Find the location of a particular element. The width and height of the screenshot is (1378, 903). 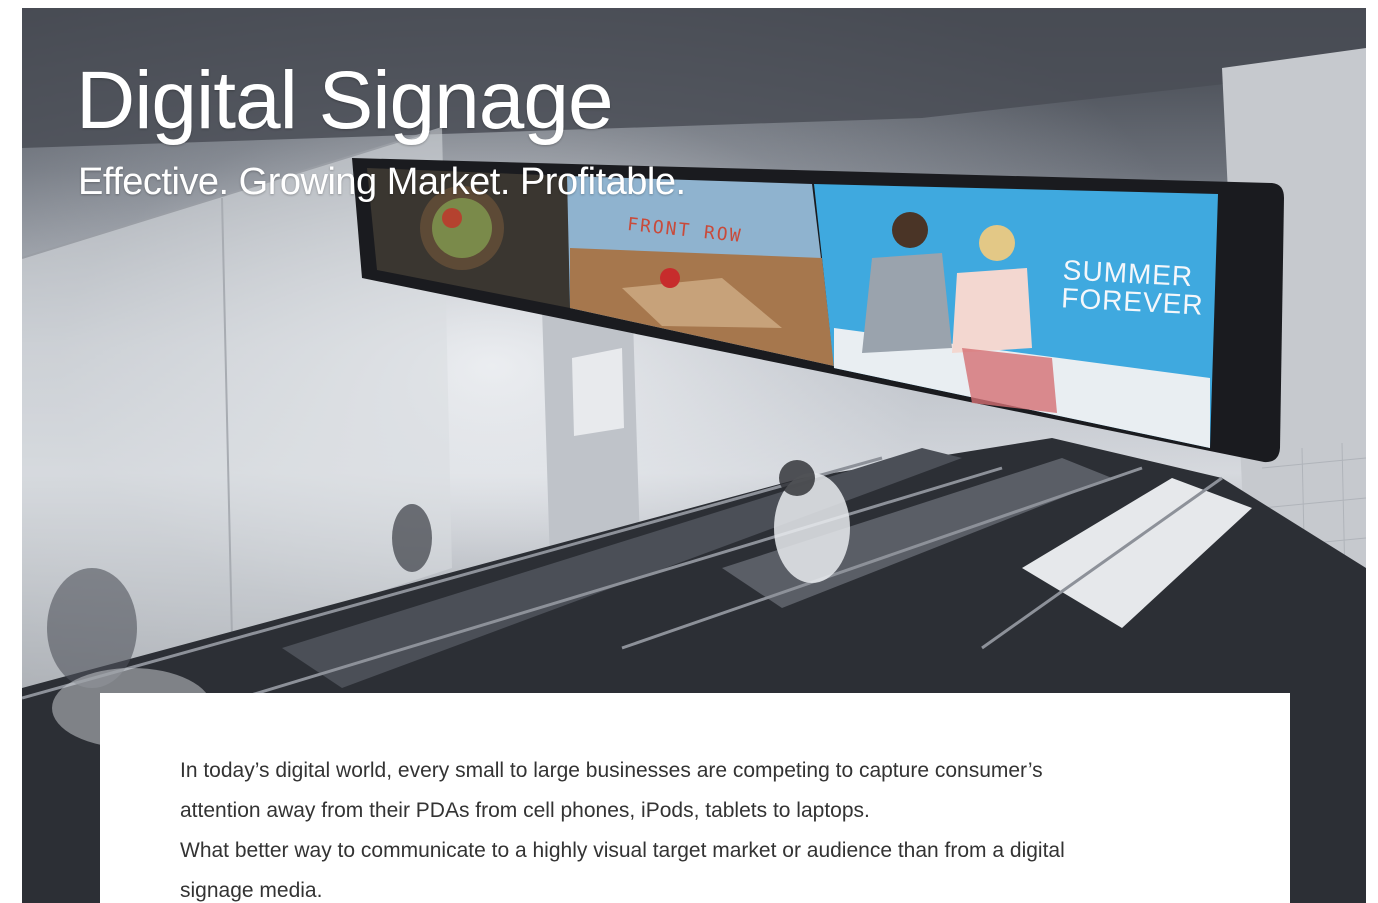

ad-summer-text: SUMMER FOREVER is located at coordinates (1133, 287).